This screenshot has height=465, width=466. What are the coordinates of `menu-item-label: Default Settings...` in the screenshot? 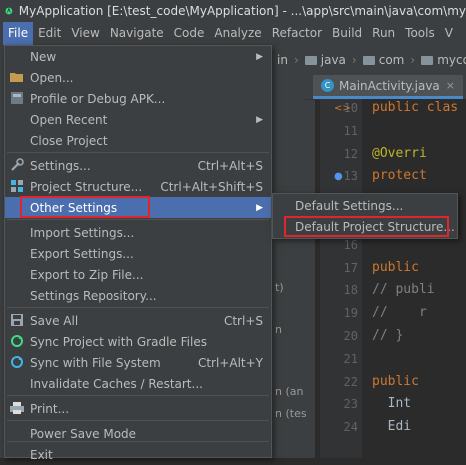 It's located at (349, 205).